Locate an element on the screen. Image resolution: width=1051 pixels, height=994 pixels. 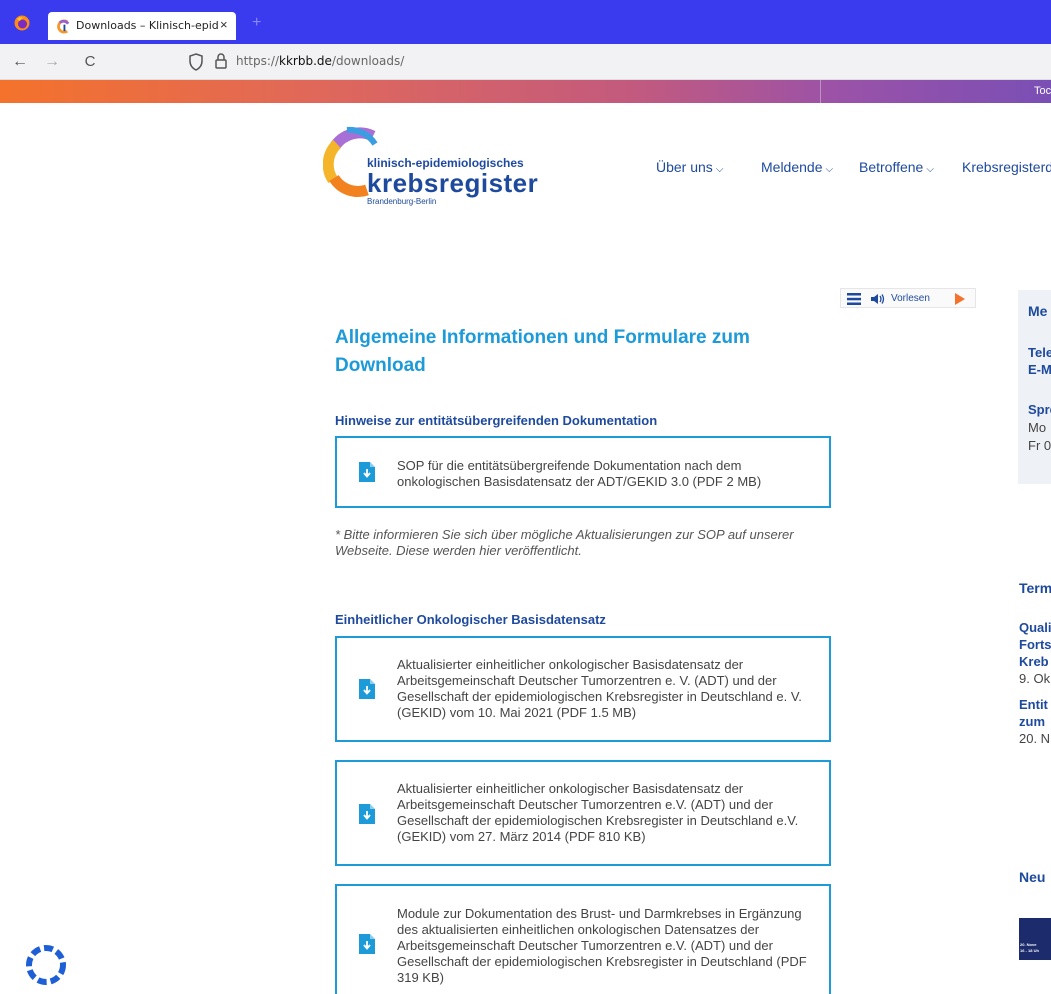
contact-box-title: Me is located at coordinates (1038, 311).